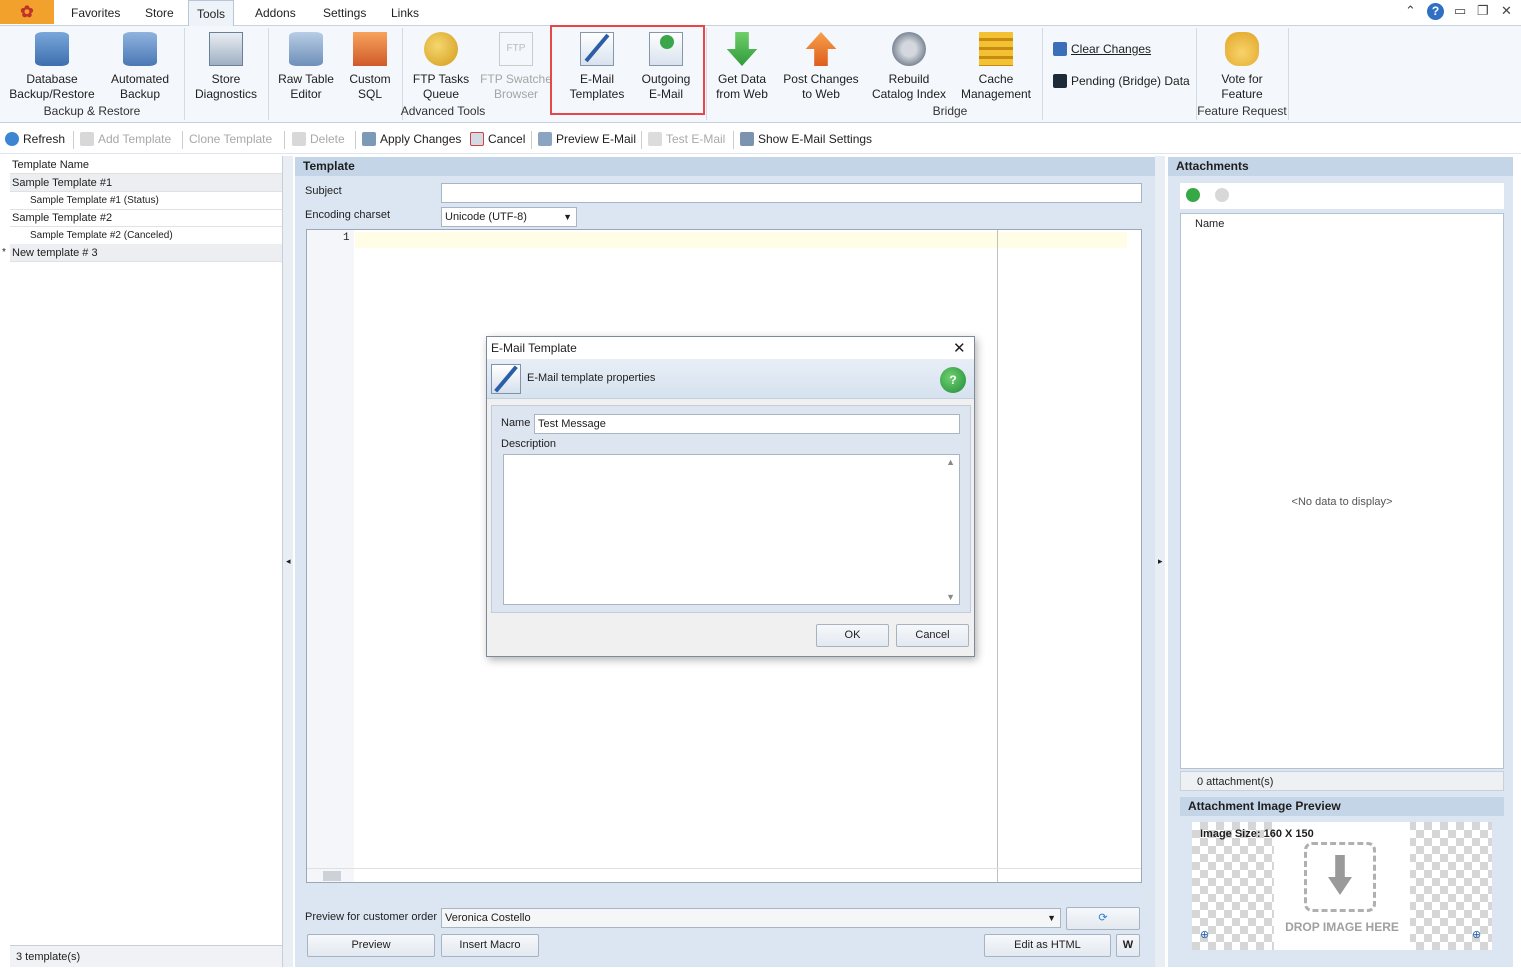 This screenshot has height=968, width=1521. Describe the element at coordinates (821, 49) in the screenshot. I see `upload-icon` at that location.